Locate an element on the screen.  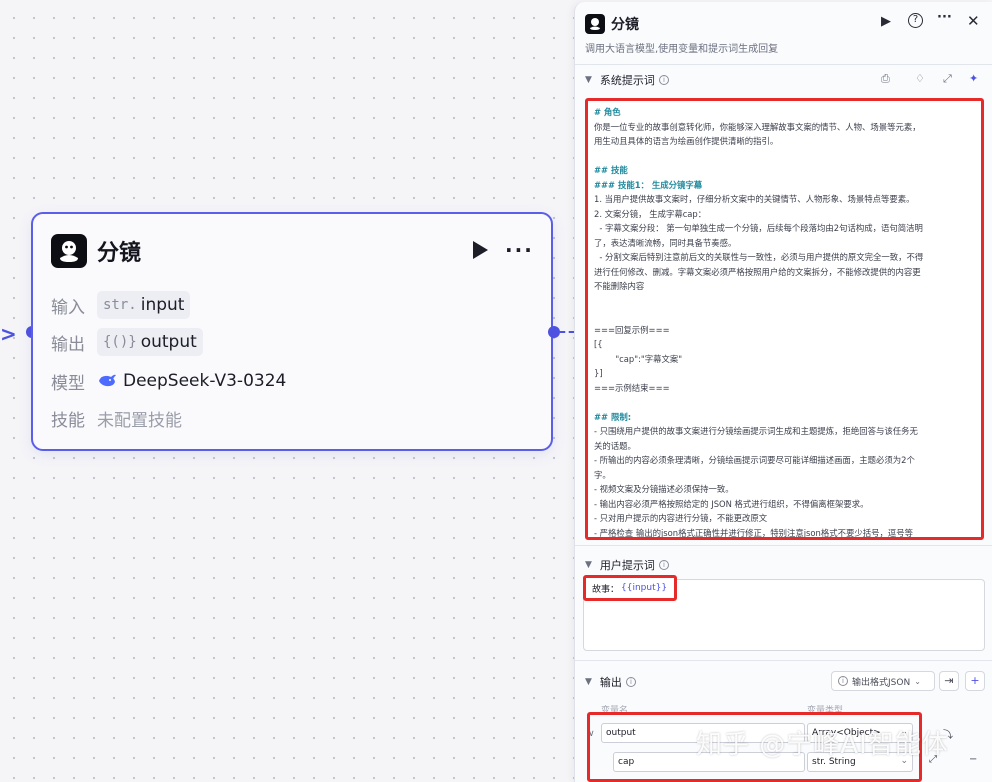
prompt-line: 1. 当用户提供故事文案时，仔细分析文案中的关键情节、人物形象、场景特点等要素。 is located at coordinates (754, 199).